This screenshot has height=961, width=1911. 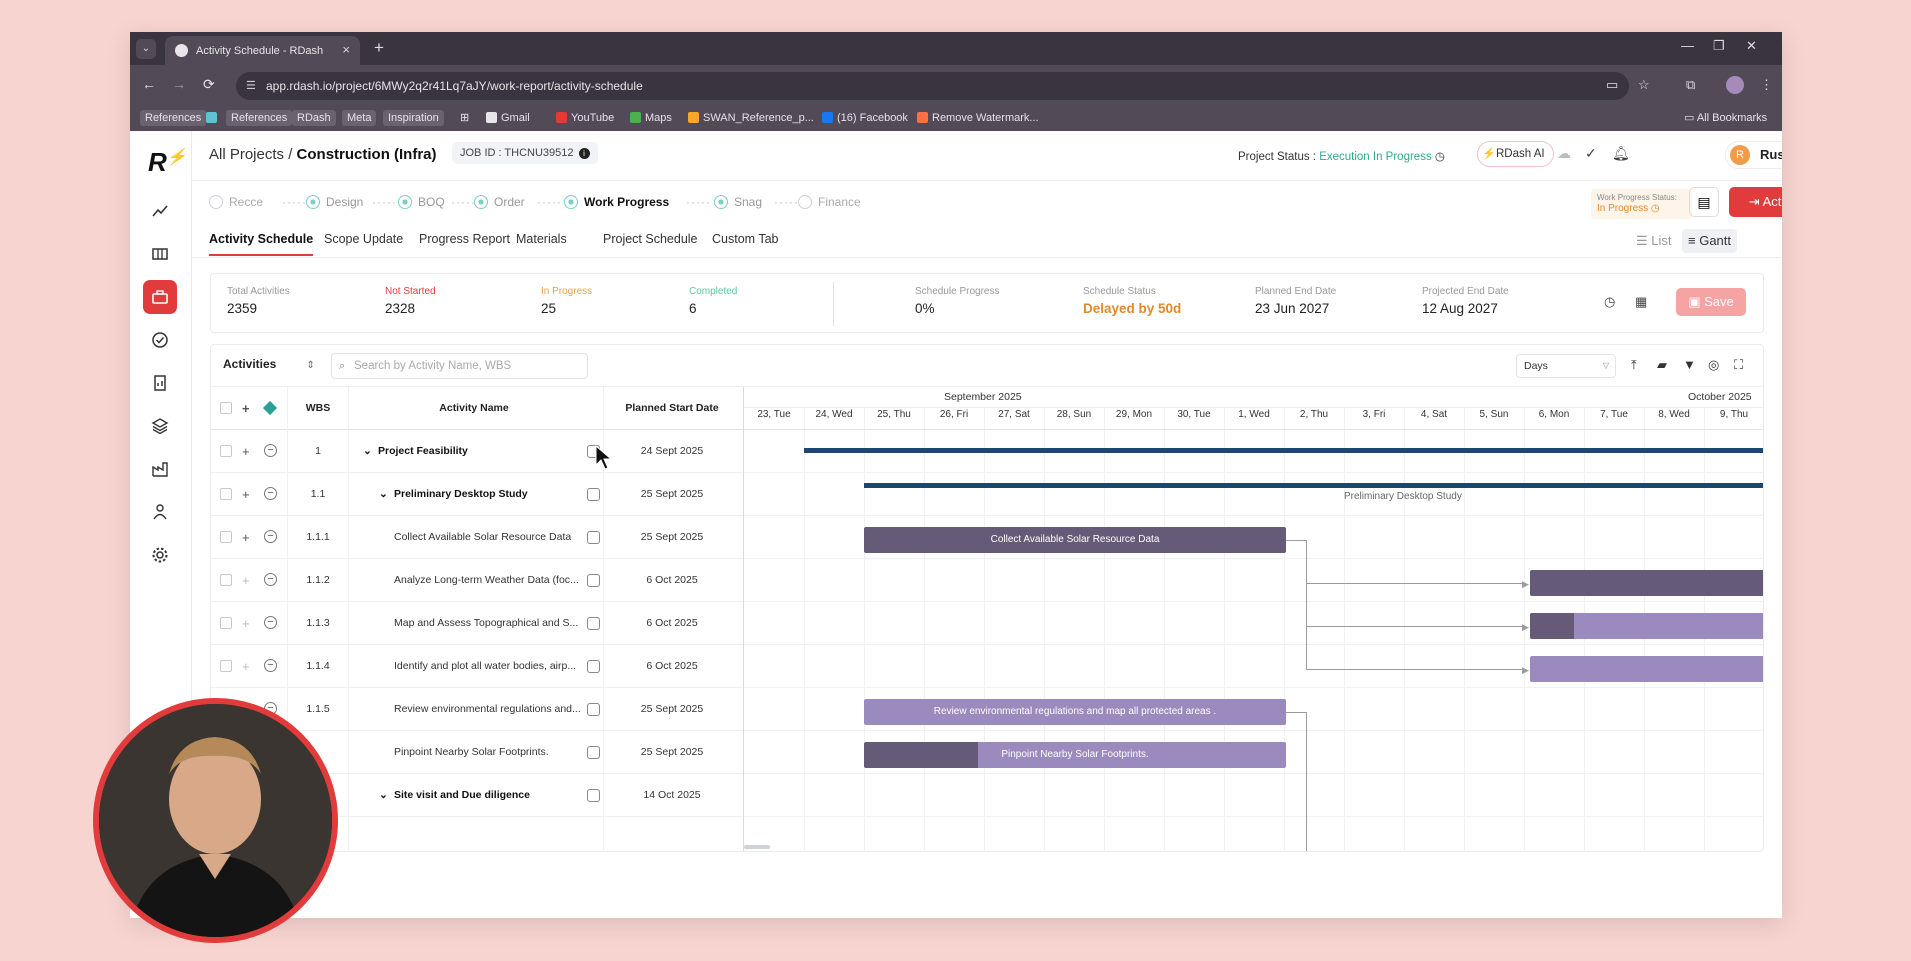 I want to click on tab-project-schedule: Project Schedule, so click(x=650, y=239).